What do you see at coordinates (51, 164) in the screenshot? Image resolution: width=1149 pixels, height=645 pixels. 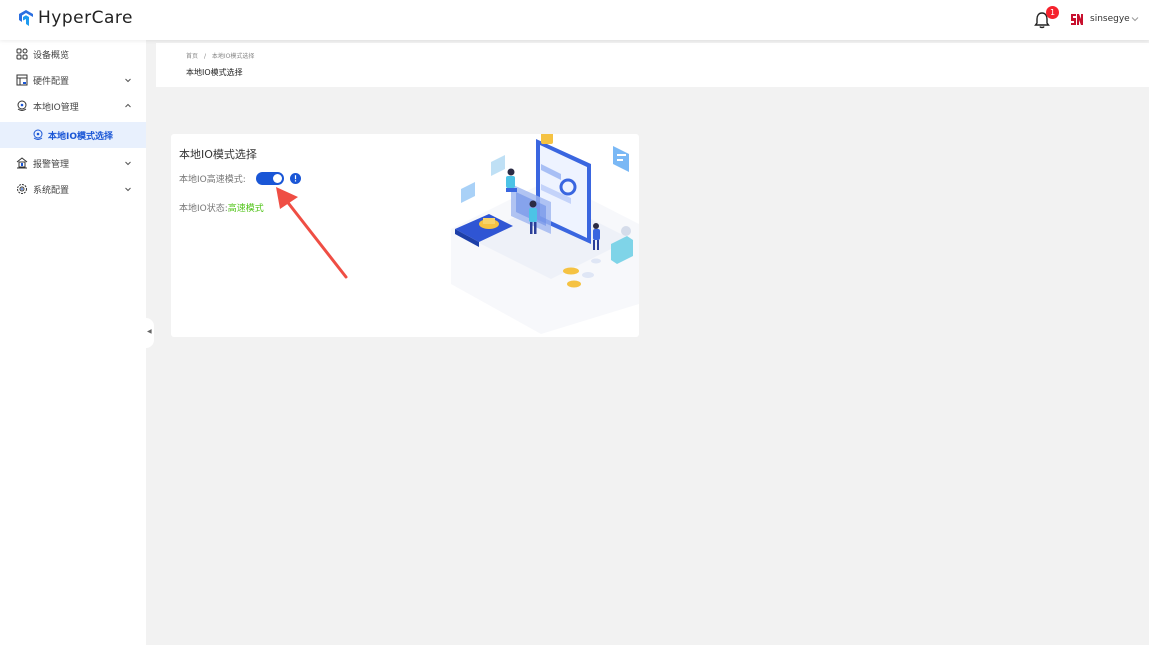 I see `sidebar-item-label: 报警管理` at bounding box center [51, 164].